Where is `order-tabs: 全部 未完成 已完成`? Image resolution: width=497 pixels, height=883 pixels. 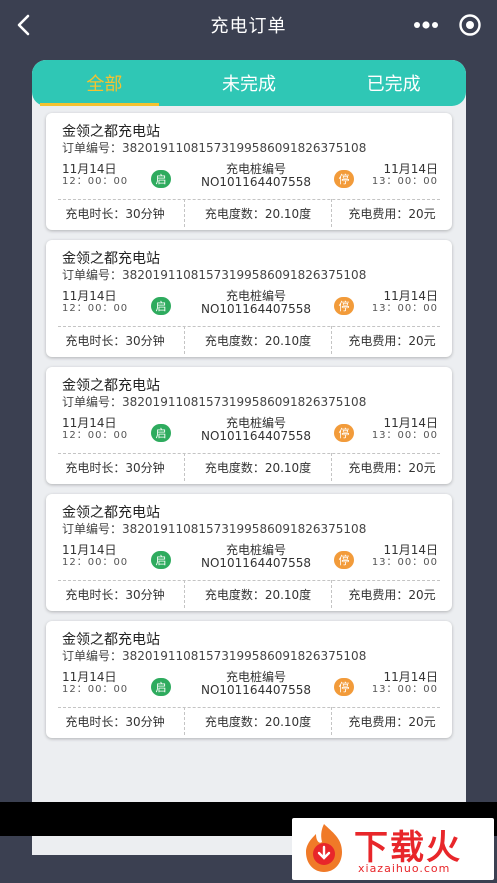
order-tabs: 全部 未完成 已完成 is located at coordinates (249, 83).